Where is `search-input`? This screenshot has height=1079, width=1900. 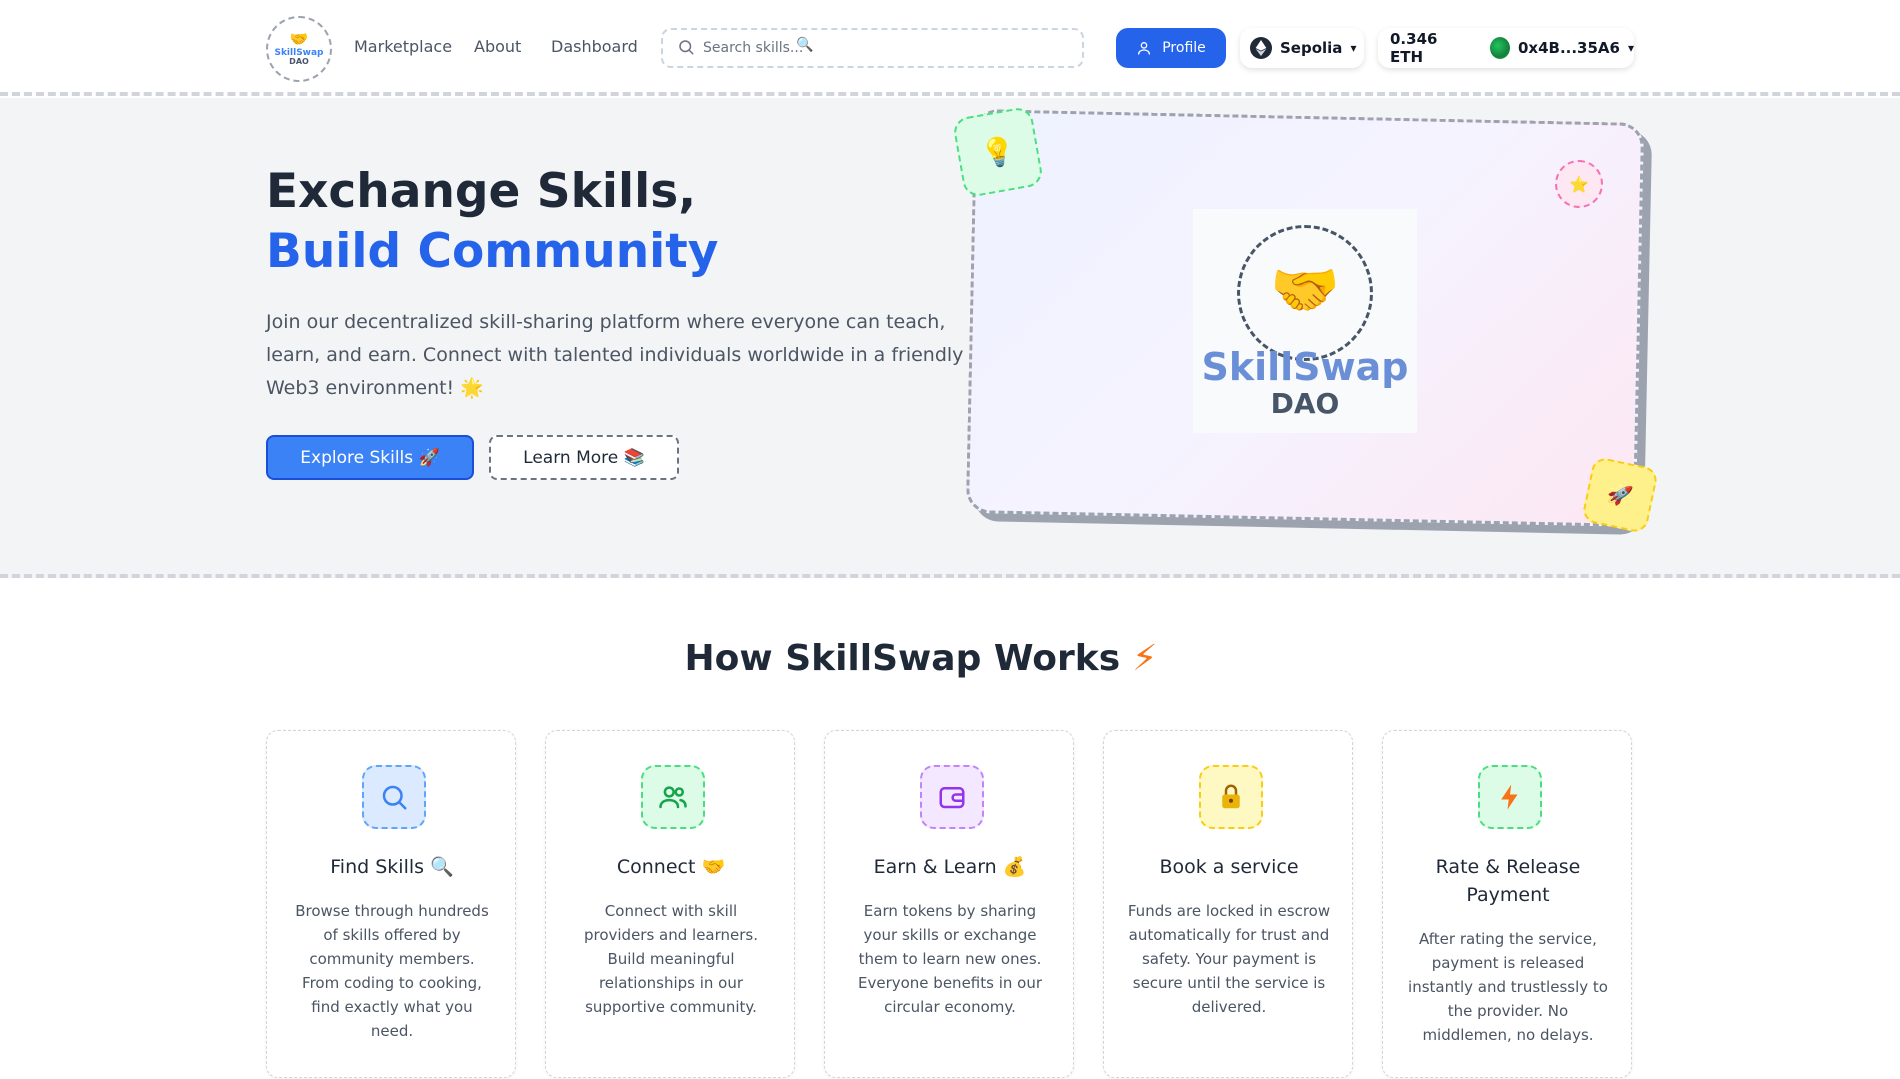 search-input is located at coordinates (853, 48).